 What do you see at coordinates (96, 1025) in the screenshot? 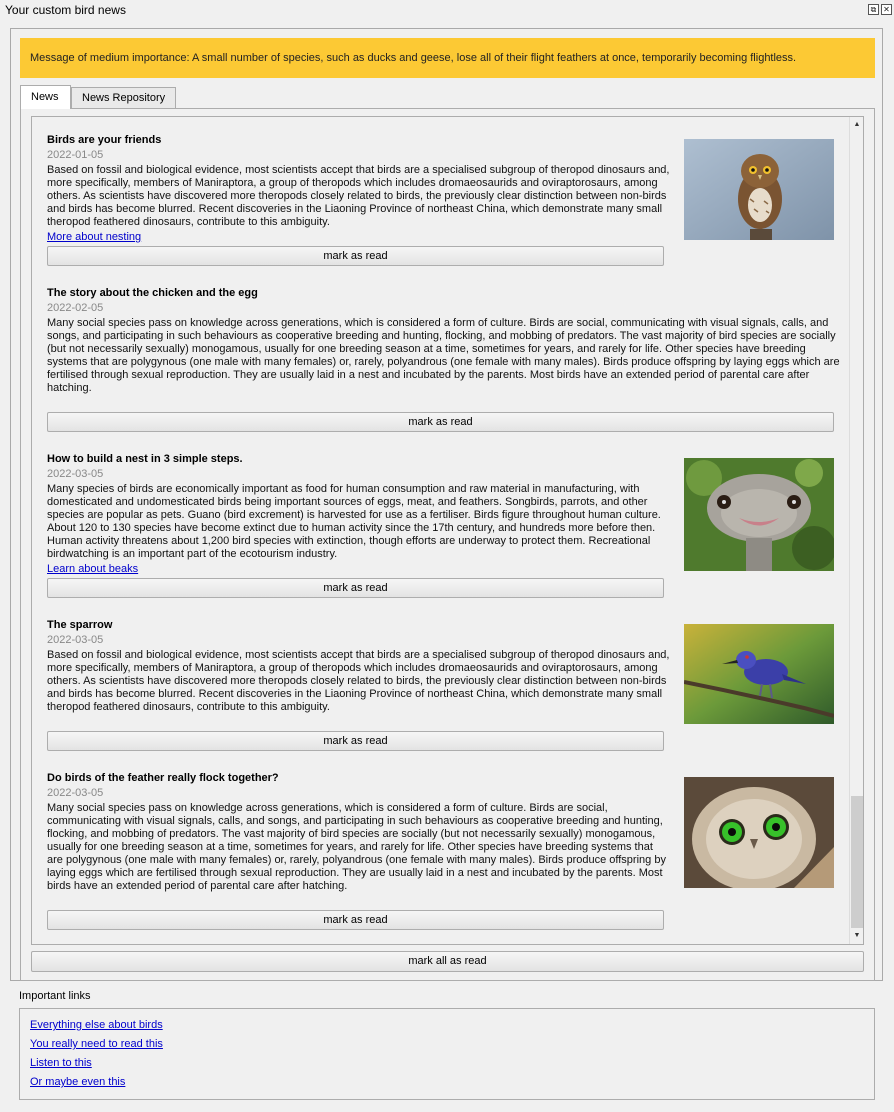
I see `link-everything-else: Everything else about birds` at bounding box center [96, 1025].